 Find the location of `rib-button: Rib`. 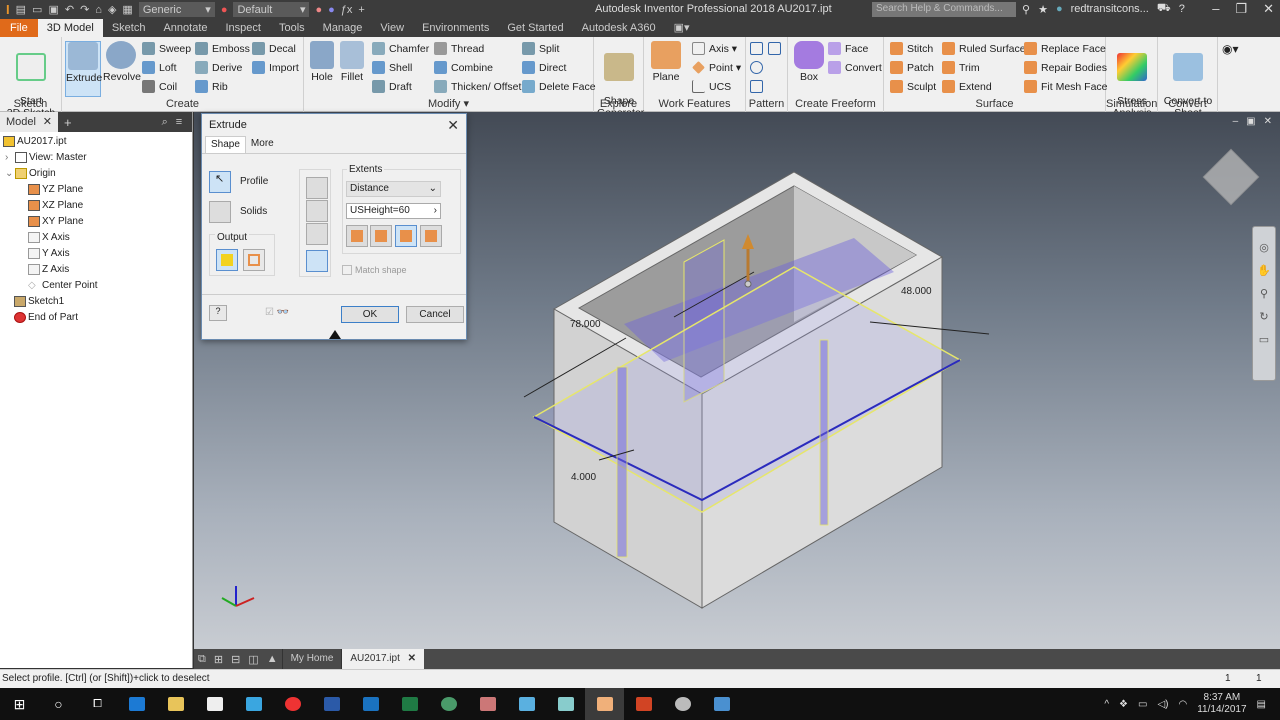

rib-button: Rib is located at coordinates (211, 86).